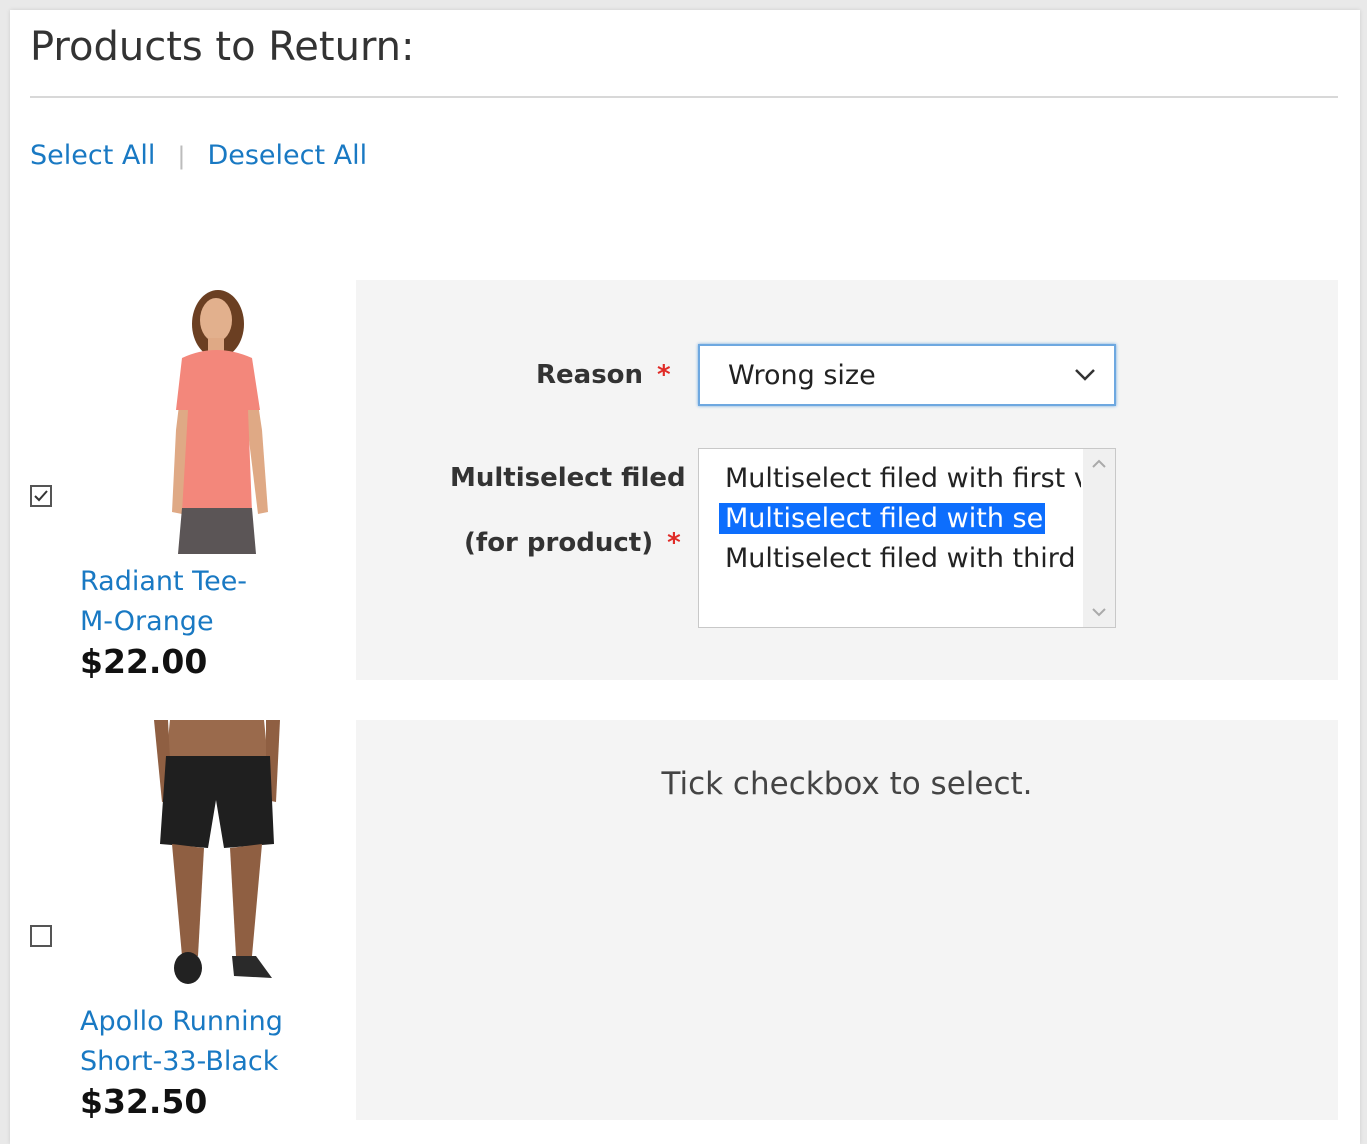 The image size is (1367, 1144). I want to click on chevron-down-icon, so click(1085, 375).